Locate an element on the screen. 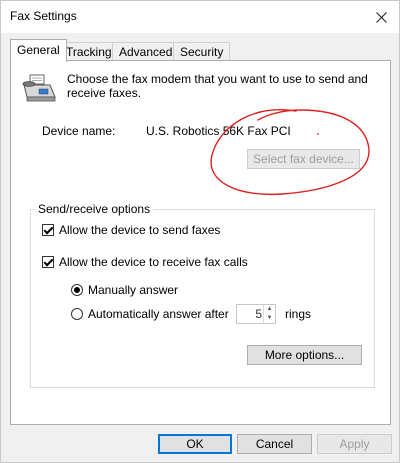 Image resolution: width=400 pixels, height=463 pixels. allow-send-label: Allow the device to send faxes is located at coordinates (140, 230).